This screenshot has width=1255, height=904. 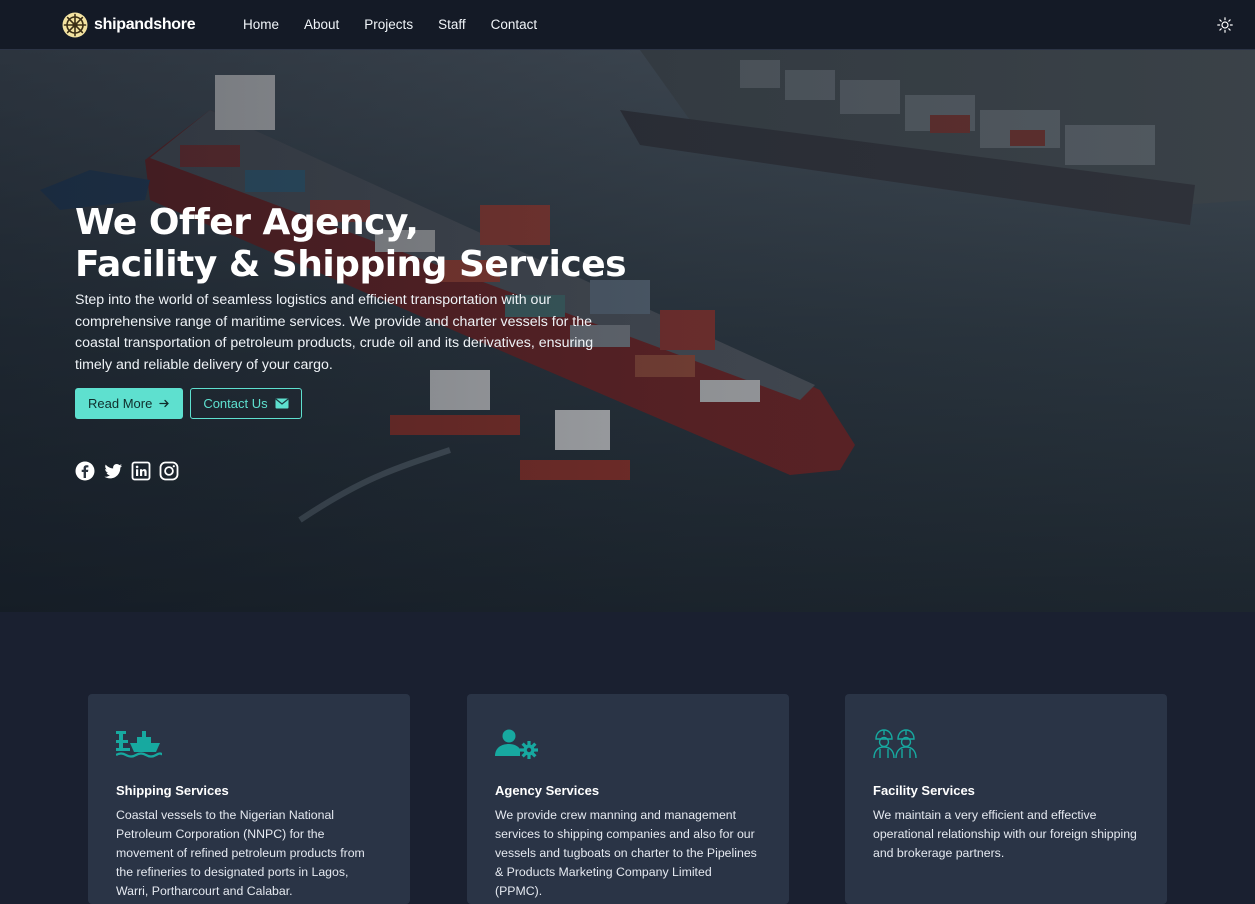 I want to click on ship-port-icon, so click(x=139, y=744).